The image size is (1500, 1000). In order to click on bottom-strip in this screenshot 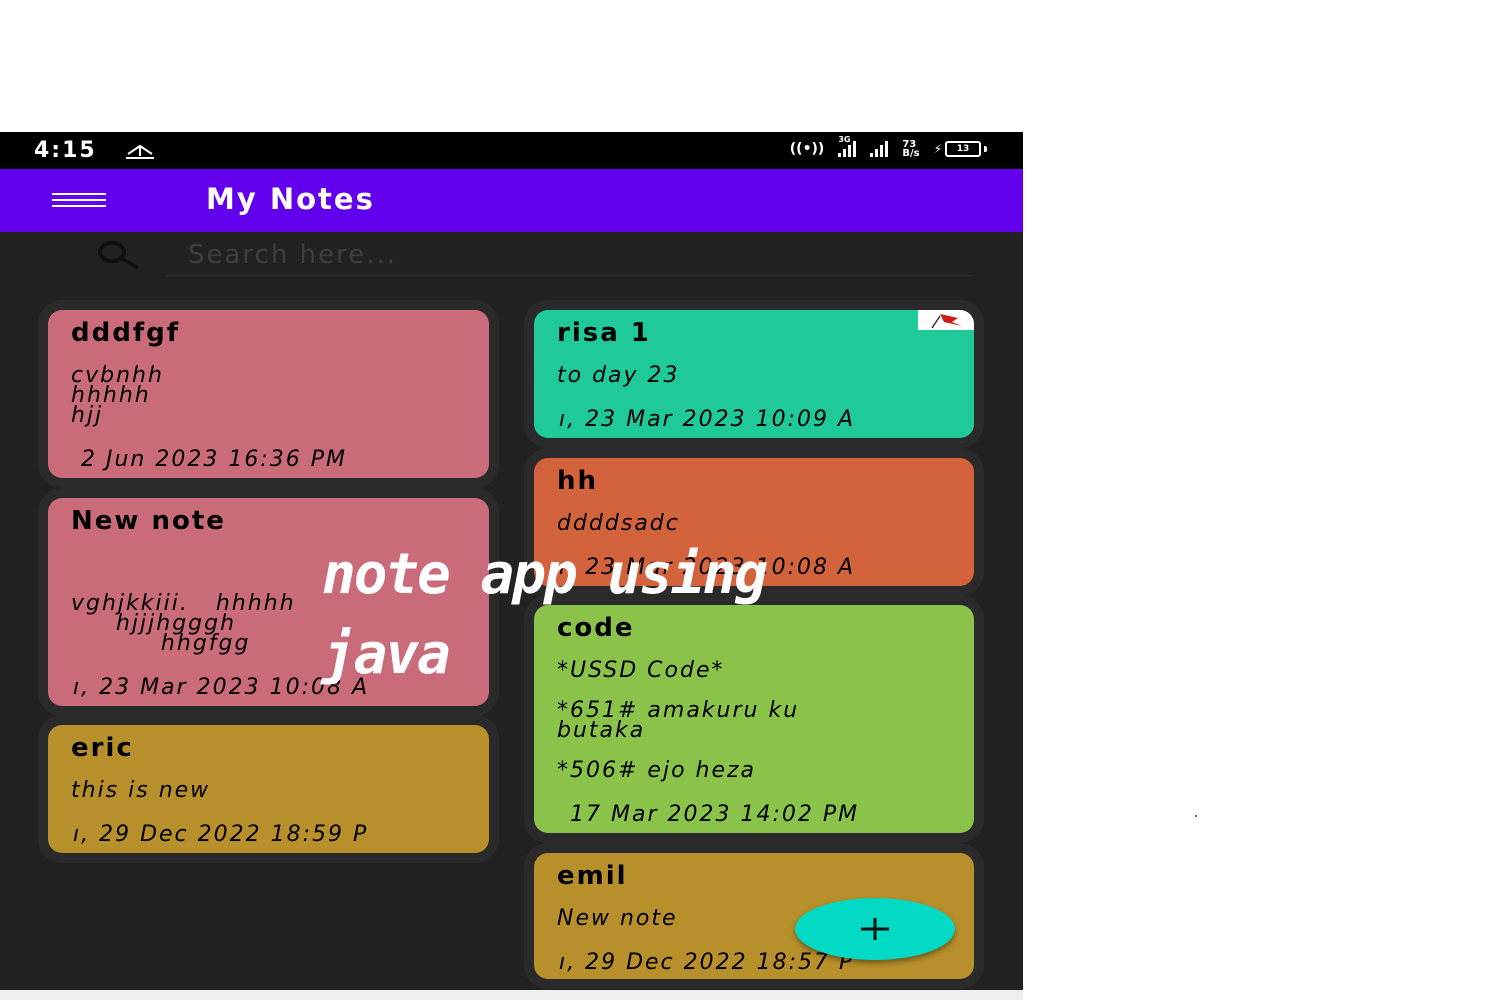, I will do `click(511, 995)`.